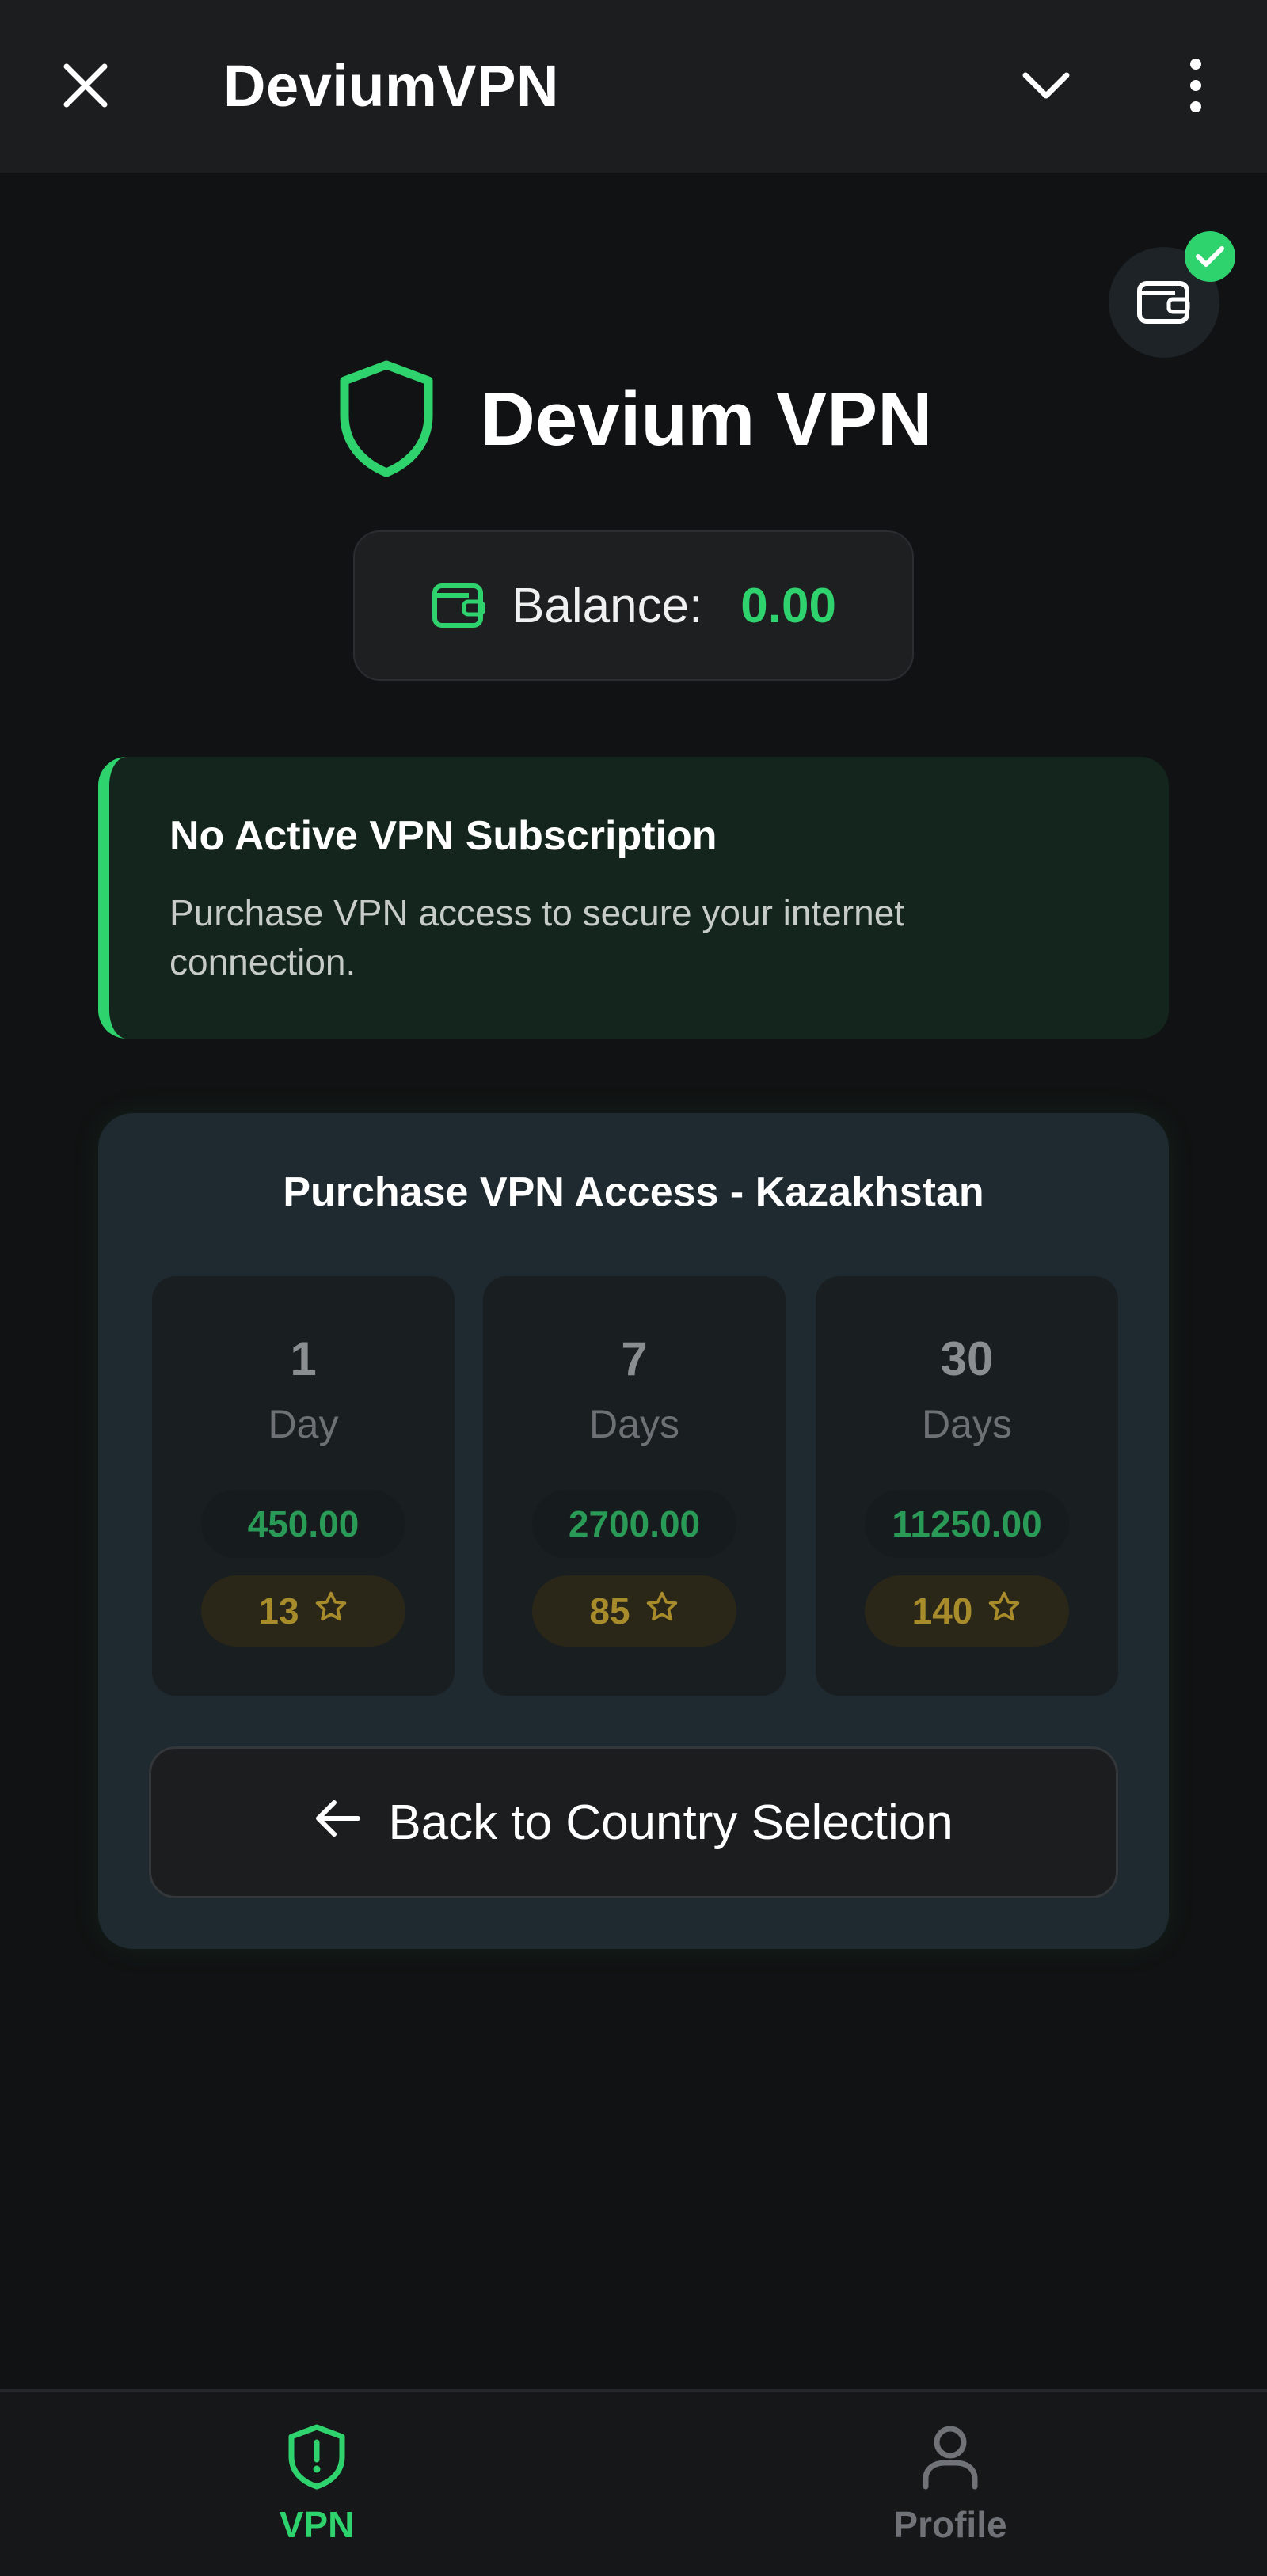  What do you see at coordinates (303, 1486) in the screenshot?
I see `plan-option-1-day: 1 Day 450.00 13` at bounding box center [303, 1486].